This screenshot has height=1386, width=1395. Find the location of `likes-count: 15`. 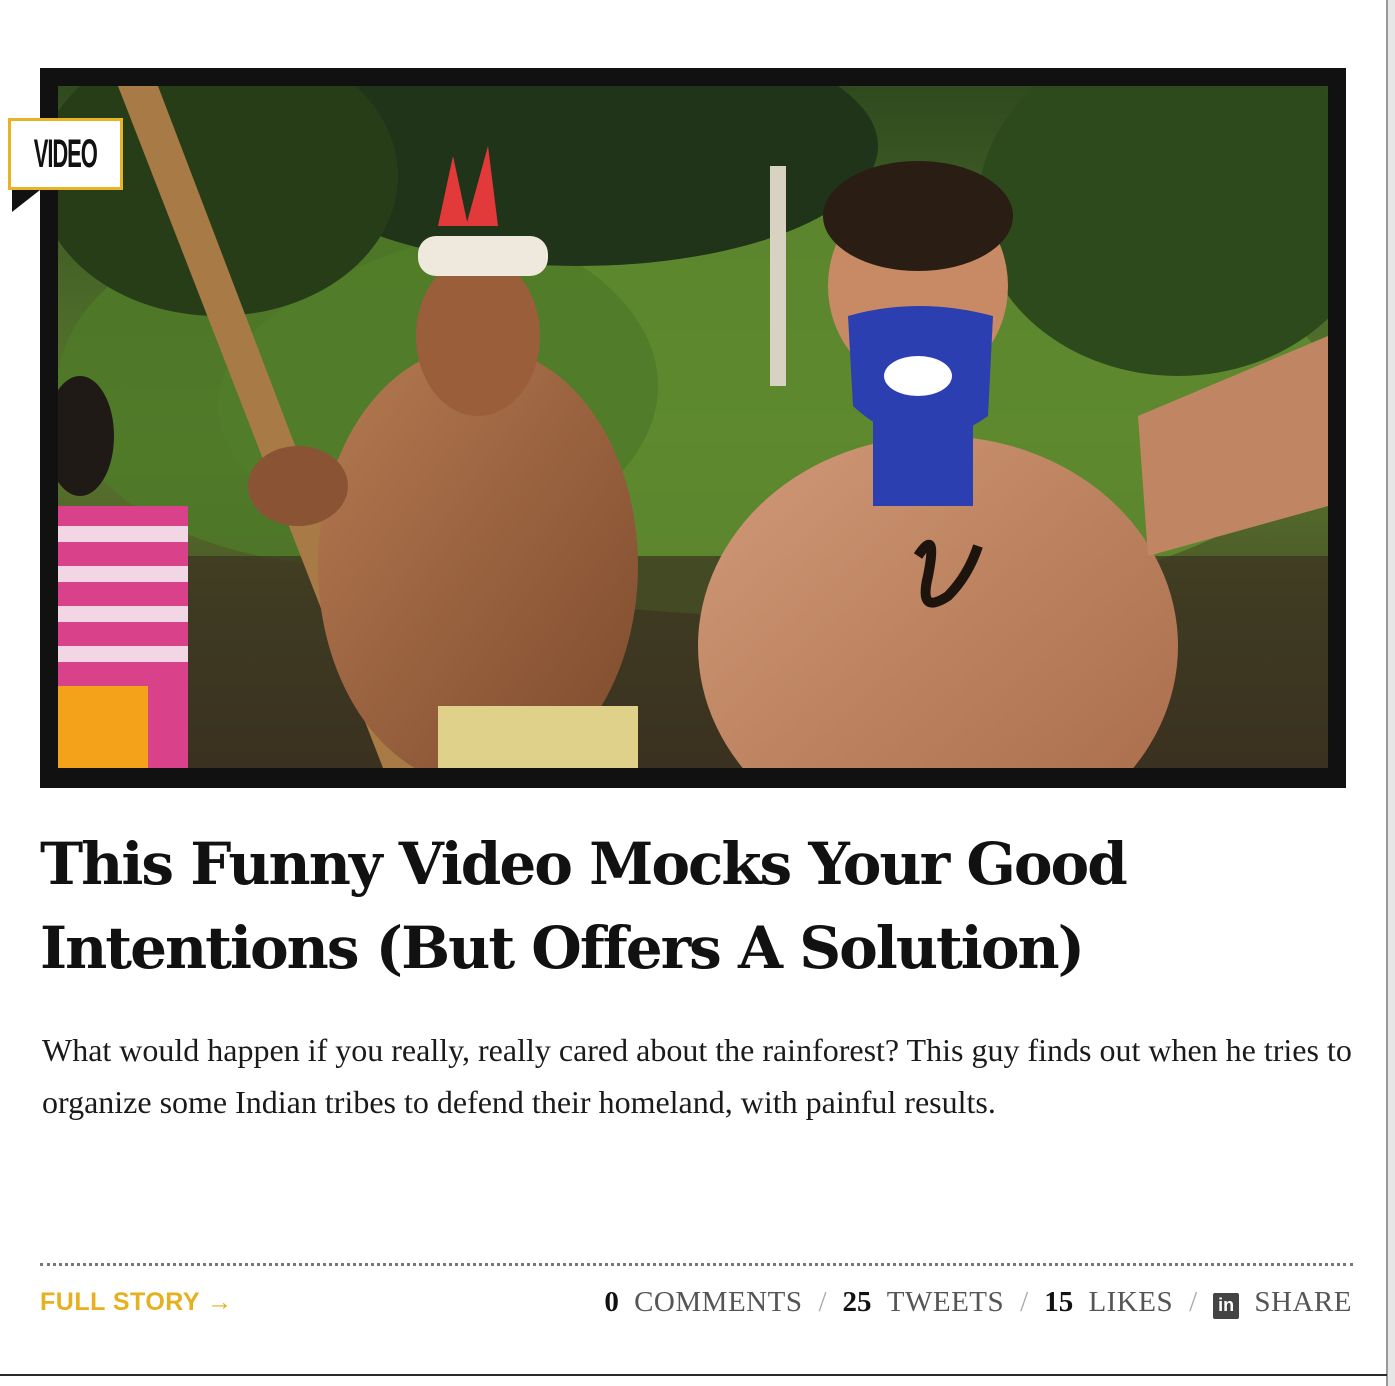

likes-count: 15 is located at coordinates (1059, 1302).